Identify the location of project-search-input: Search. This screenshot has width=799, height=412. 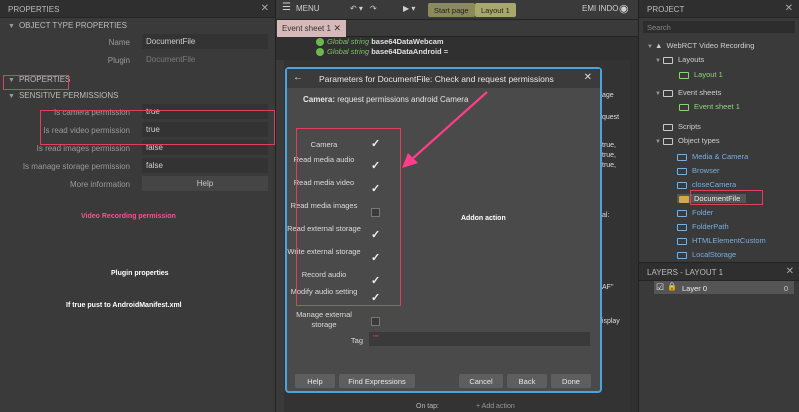
(719, 27).